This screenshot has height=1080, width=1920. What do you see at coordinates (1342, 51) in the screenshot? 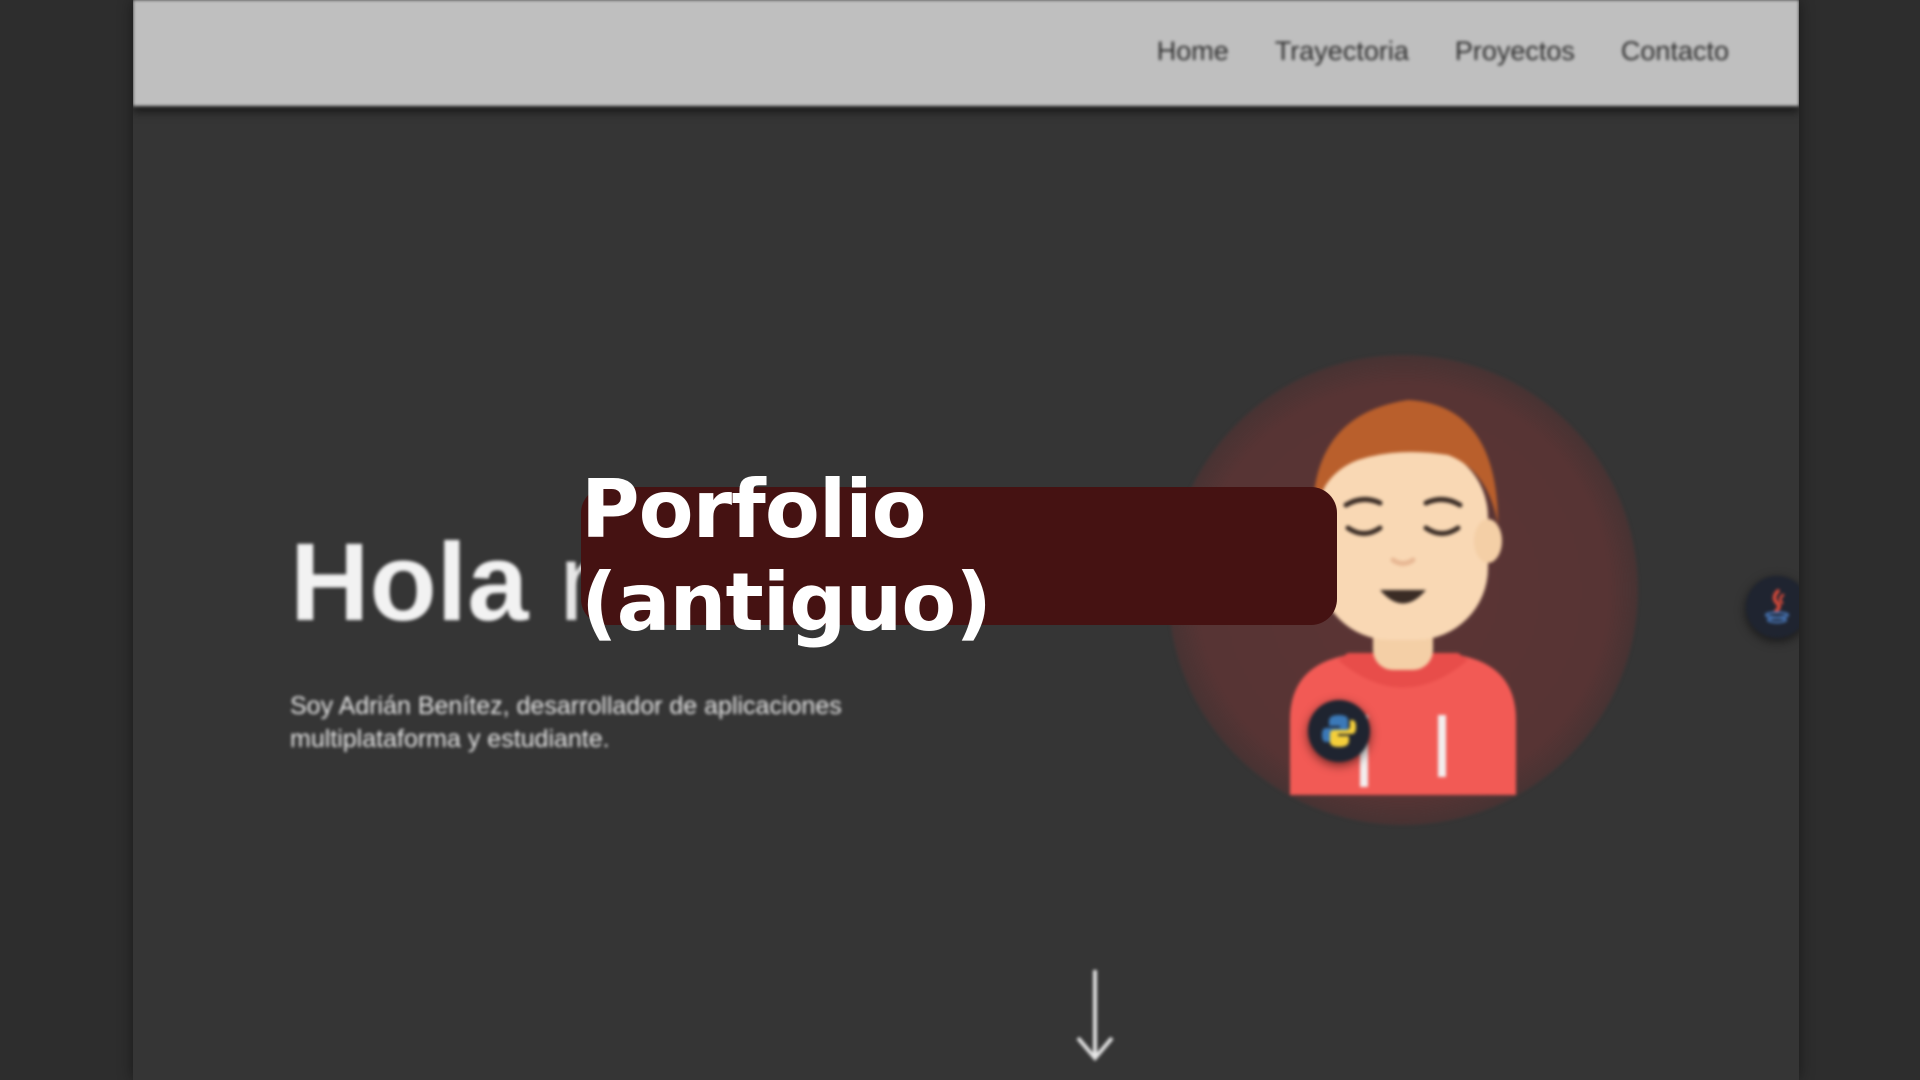
I see `nav-trayectoria-link: Trayectoria` at bounding box center [1342, 51].